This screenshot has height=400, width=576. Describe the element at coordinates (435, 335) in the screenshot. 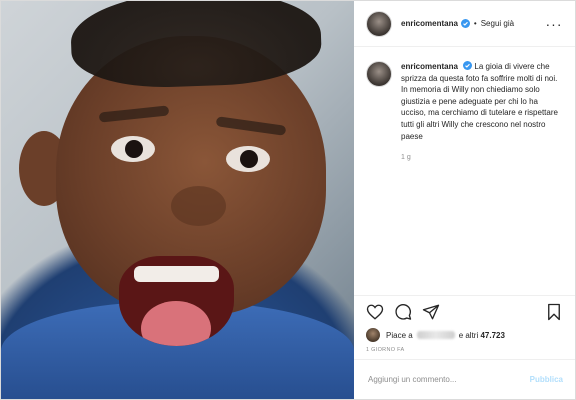

I see `liker-username-blurred` at that location.